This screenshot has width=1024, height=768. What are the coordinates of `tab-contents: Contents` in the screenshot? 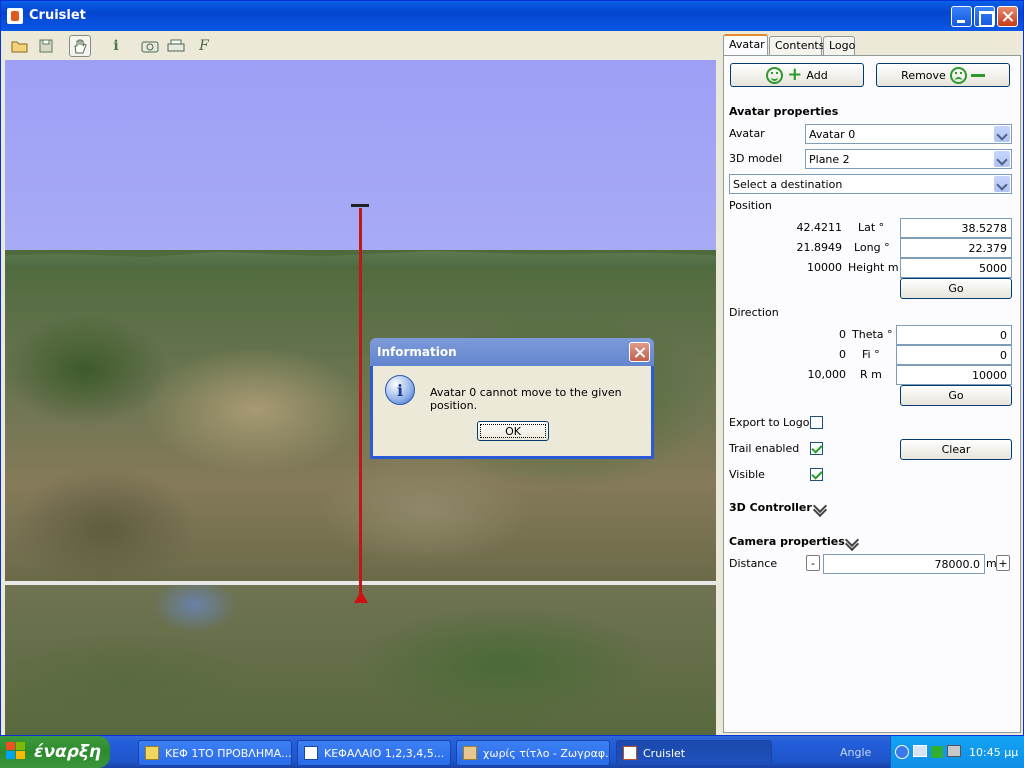 It's located at (796, 45).